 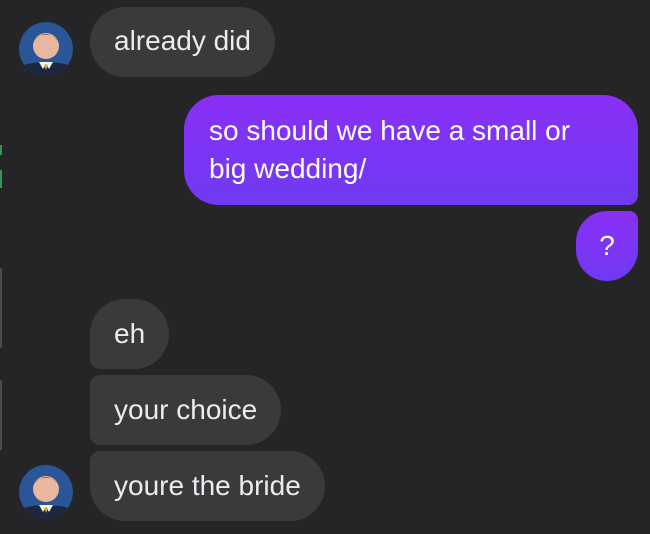 What do you see at coordinates (186, 410) in the screenshot?
I see `message-bubble-incoming: your choice` at bounding box center [186, 410].